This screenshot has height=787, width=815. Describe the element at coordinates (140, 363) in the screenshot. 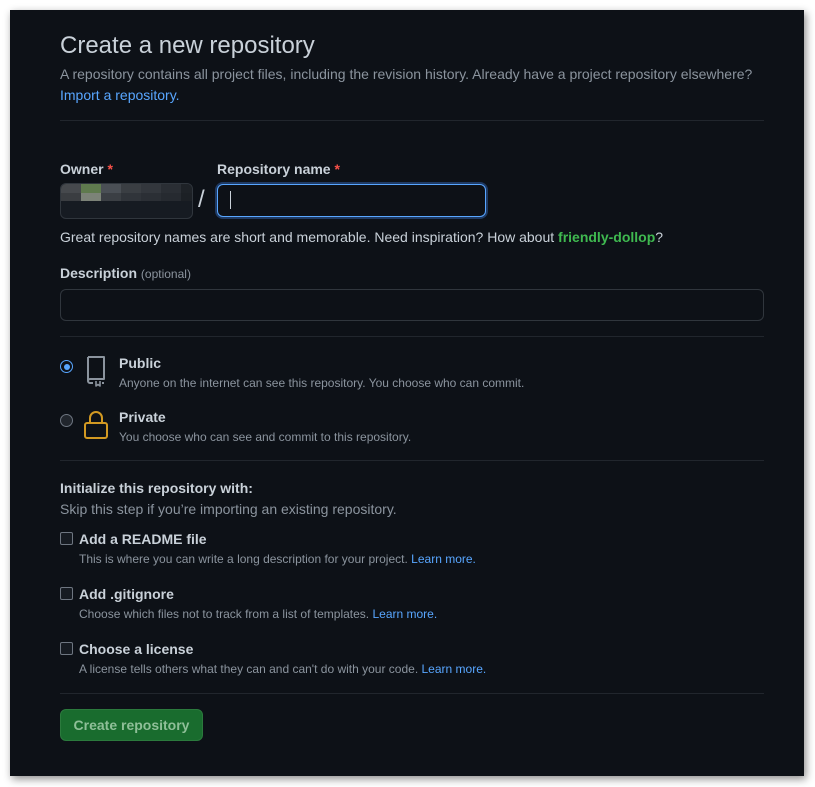

I see `public-option-title: Public` at that location.